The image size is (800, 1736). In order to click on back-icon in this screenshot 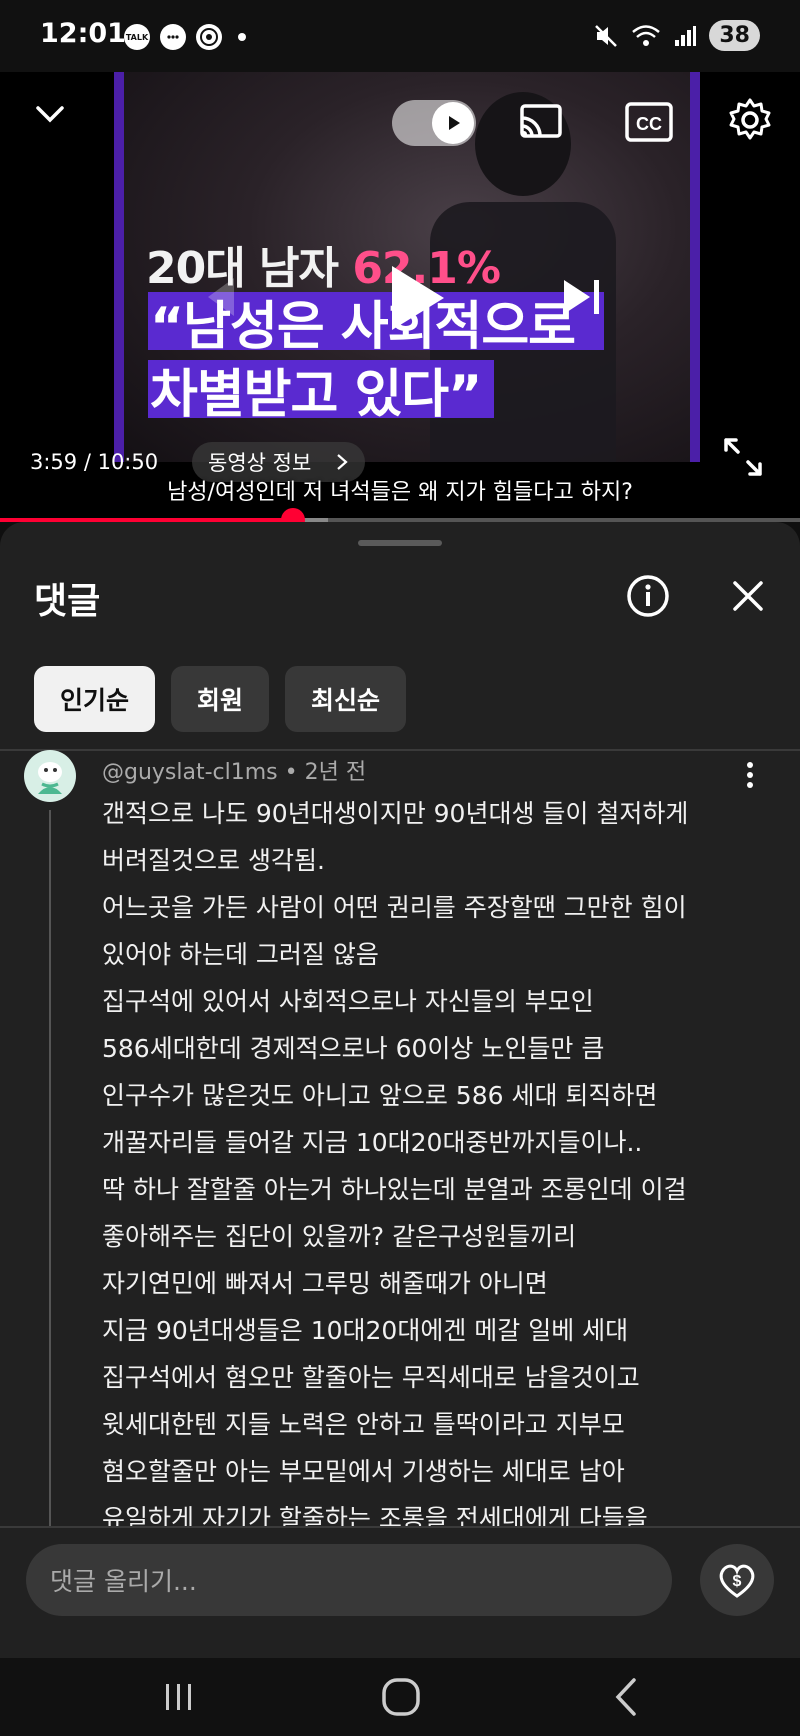, I will do `click(627, 1697)`.